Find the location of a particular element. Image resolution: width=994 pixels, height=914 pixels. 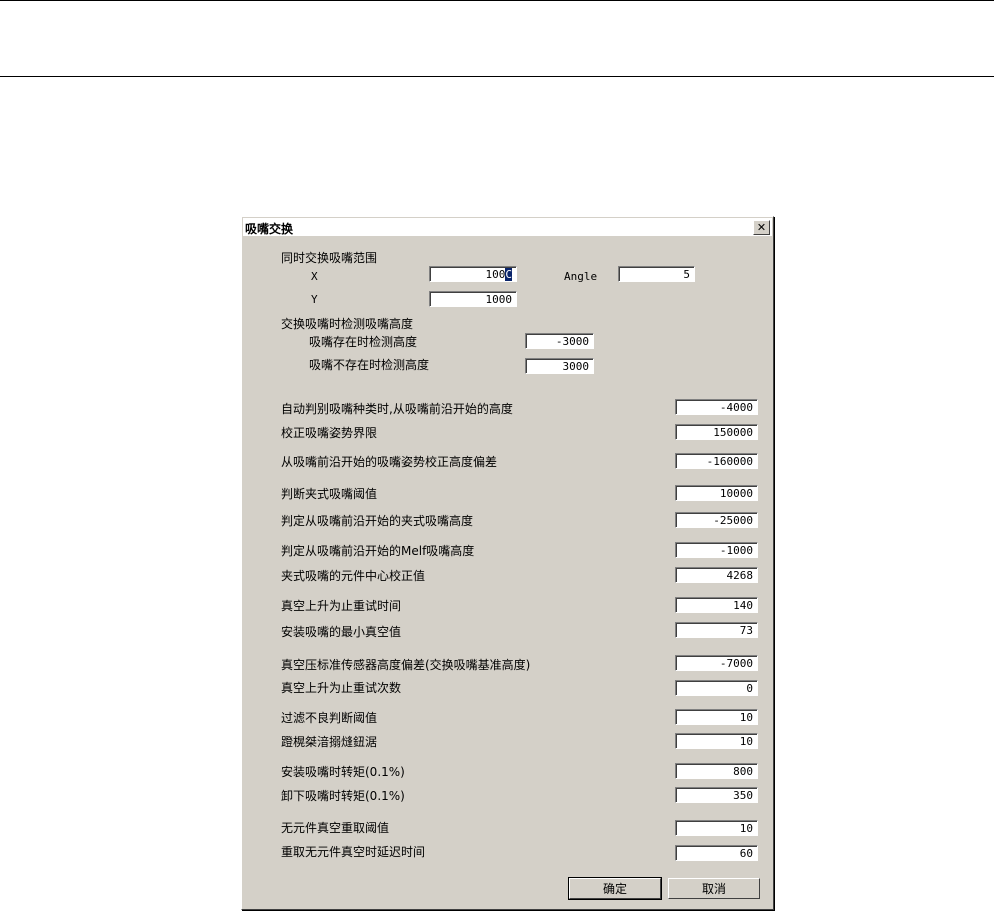

param-input: 140 is located at coordinates (716, 605).